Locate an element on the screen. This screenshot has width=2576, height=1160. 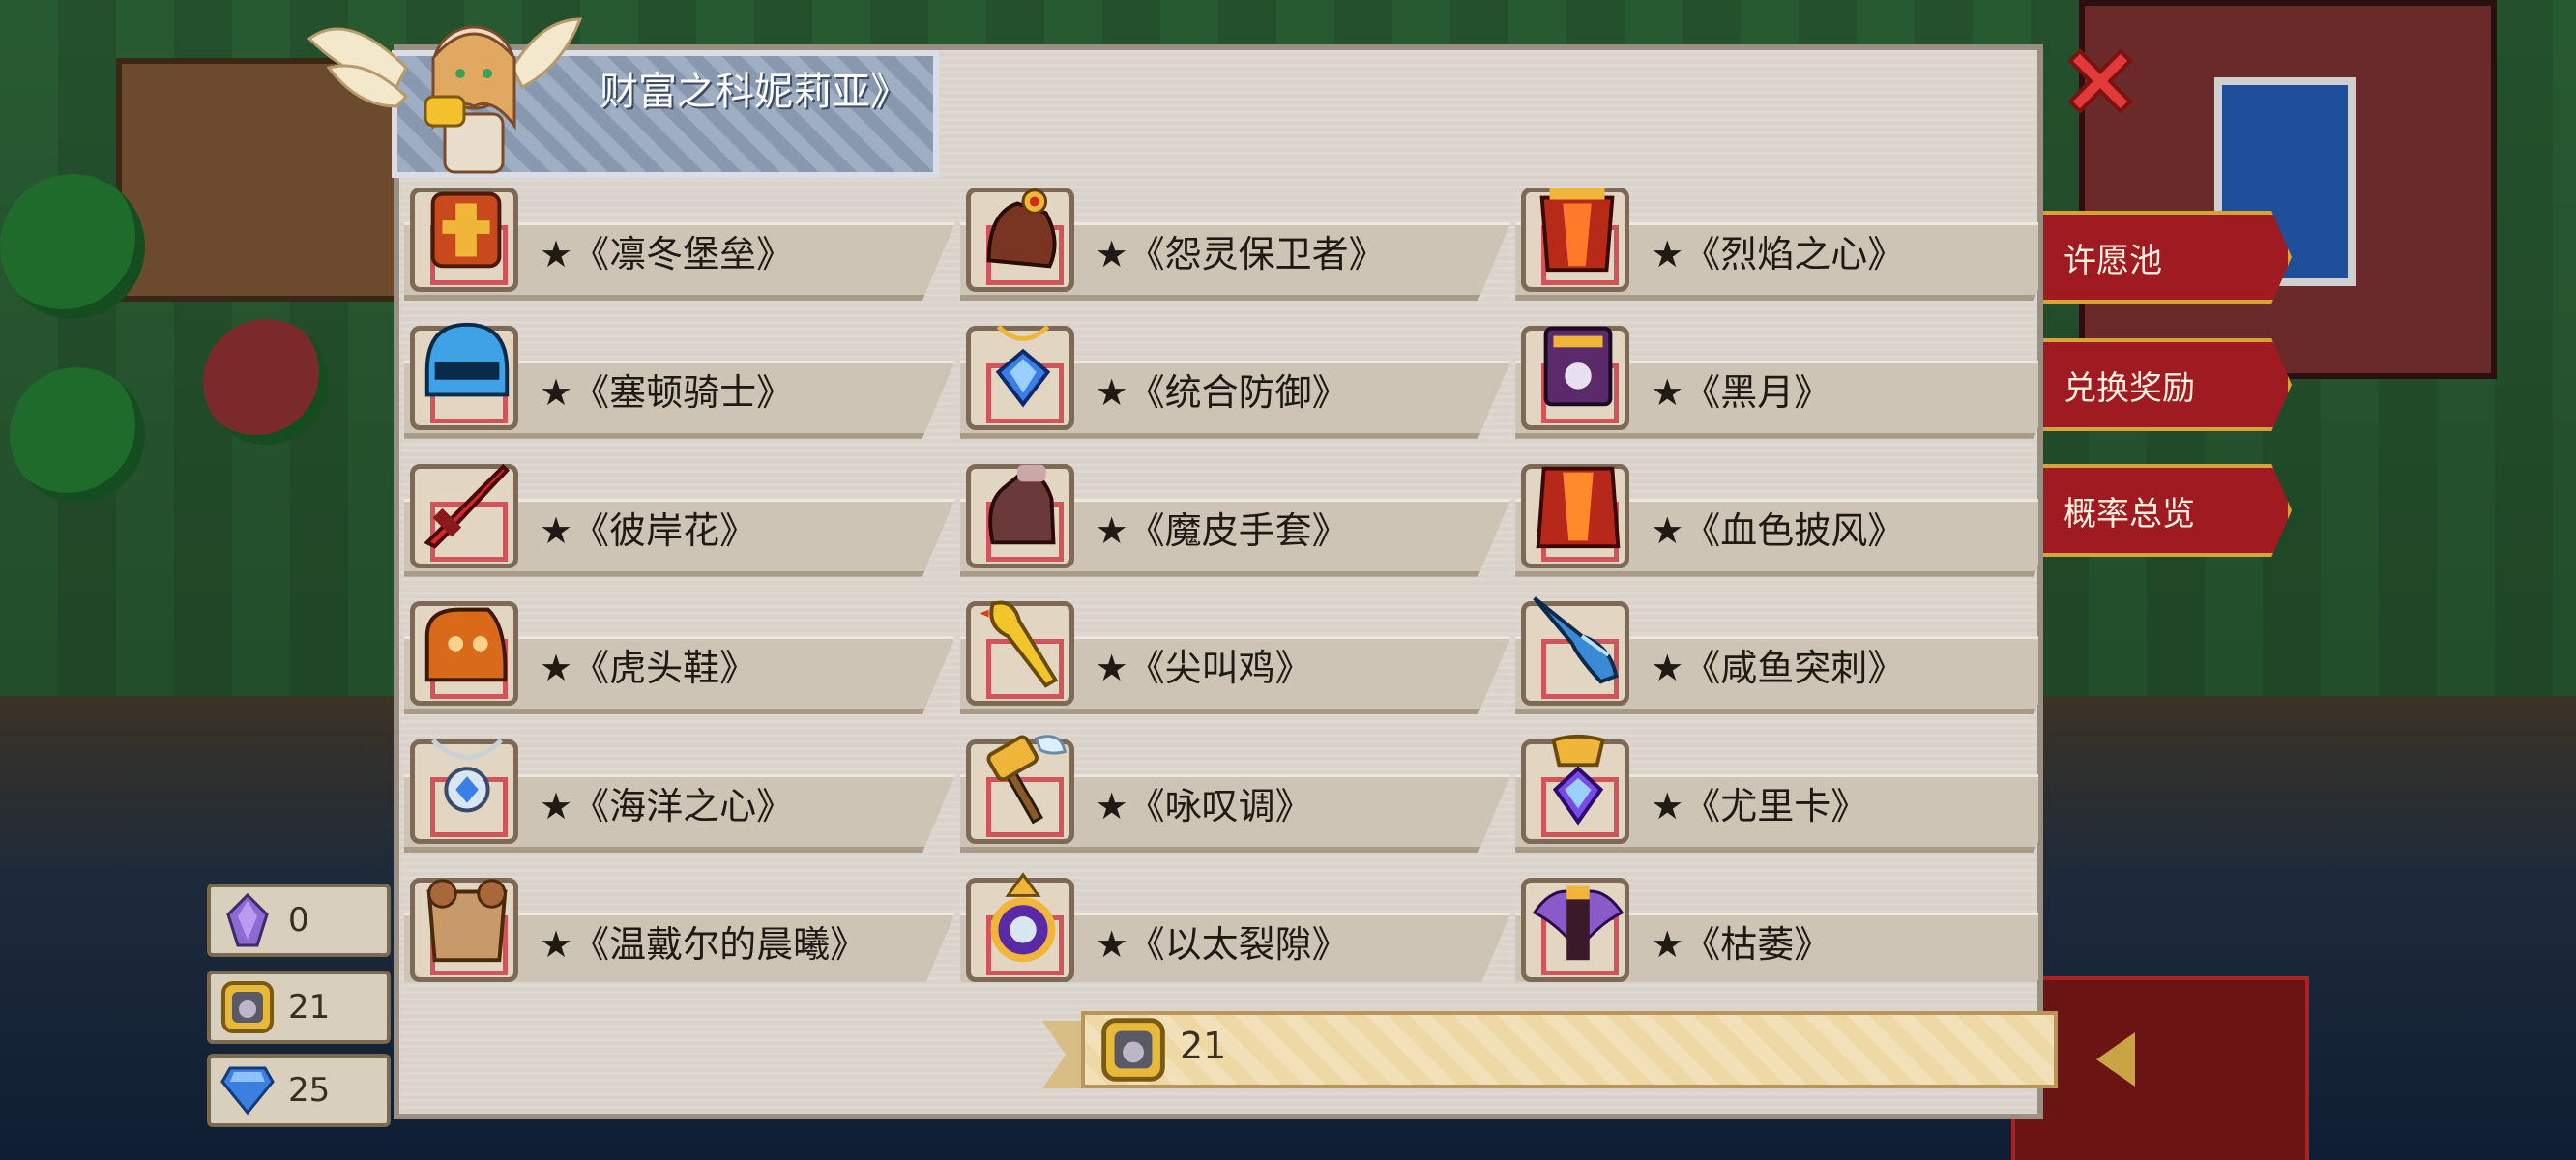
item-label: ★《尤里卡》 is located at coordinates (1759, 807).